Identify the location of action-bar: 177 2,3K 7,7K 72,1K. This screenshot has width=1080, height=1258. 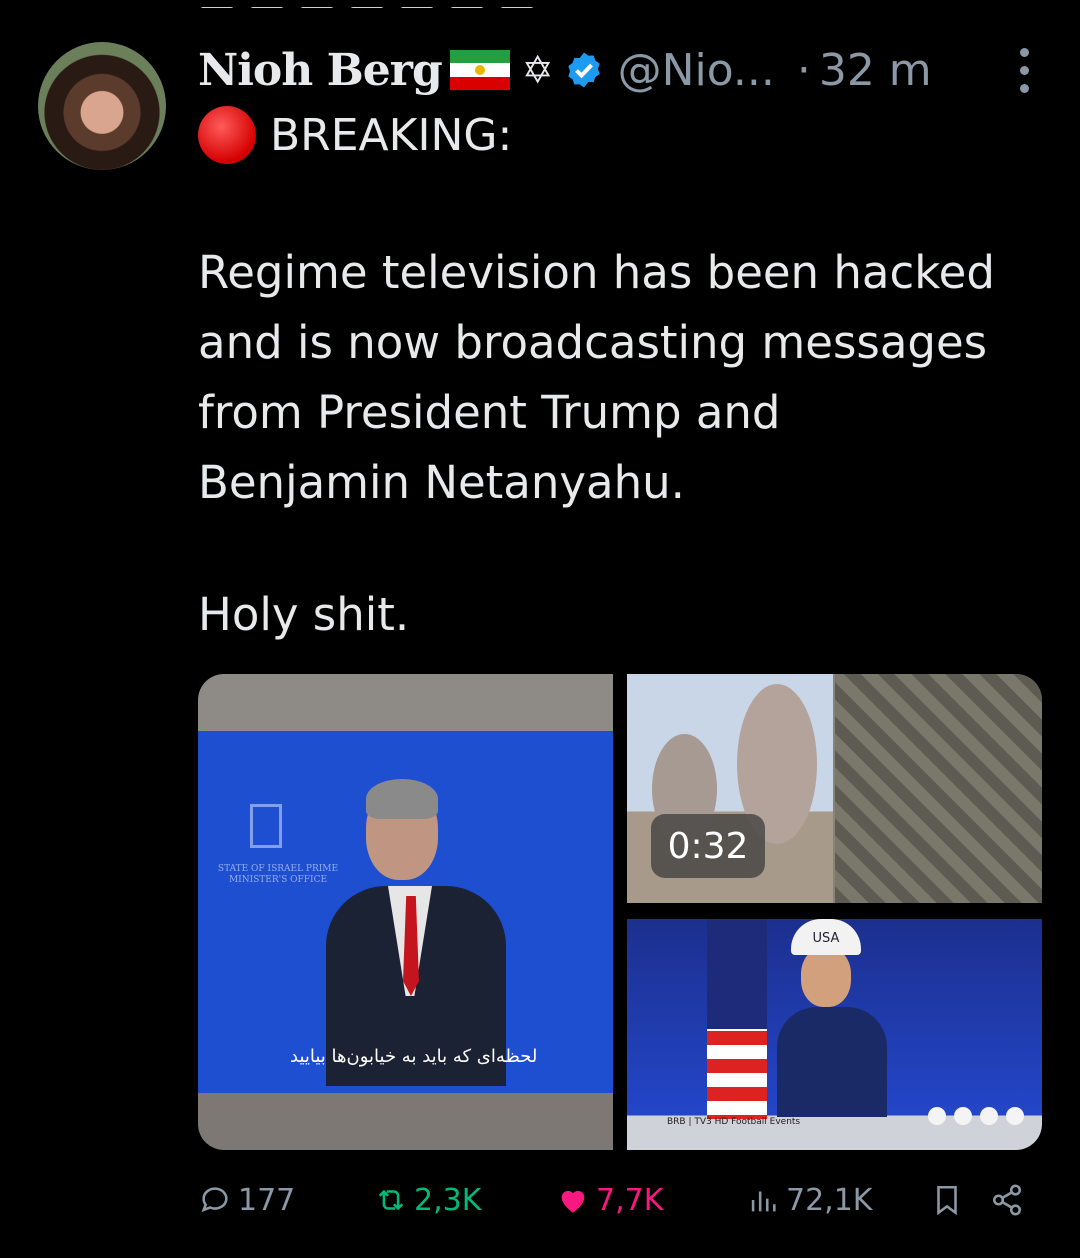
(618, 1200).